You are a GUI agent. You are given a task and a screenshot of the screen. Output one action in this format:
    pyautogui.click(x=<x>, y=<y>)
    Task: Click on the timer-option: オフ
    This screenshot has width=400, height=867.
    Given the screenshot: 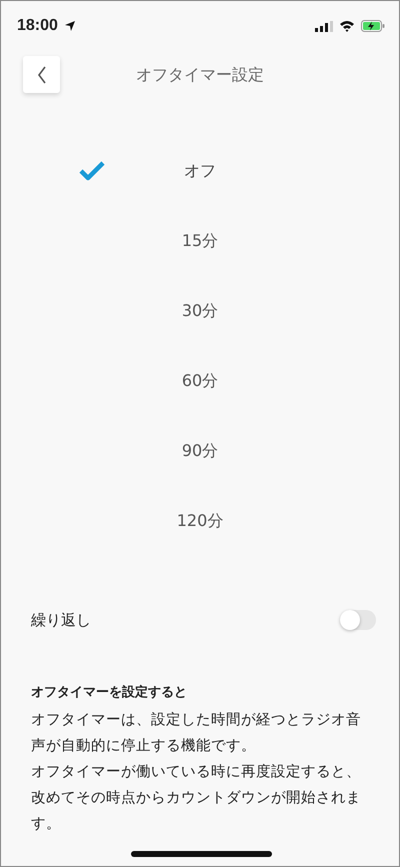 What is the action you would take?
    pyautogui.click(x=200, y=171)
    